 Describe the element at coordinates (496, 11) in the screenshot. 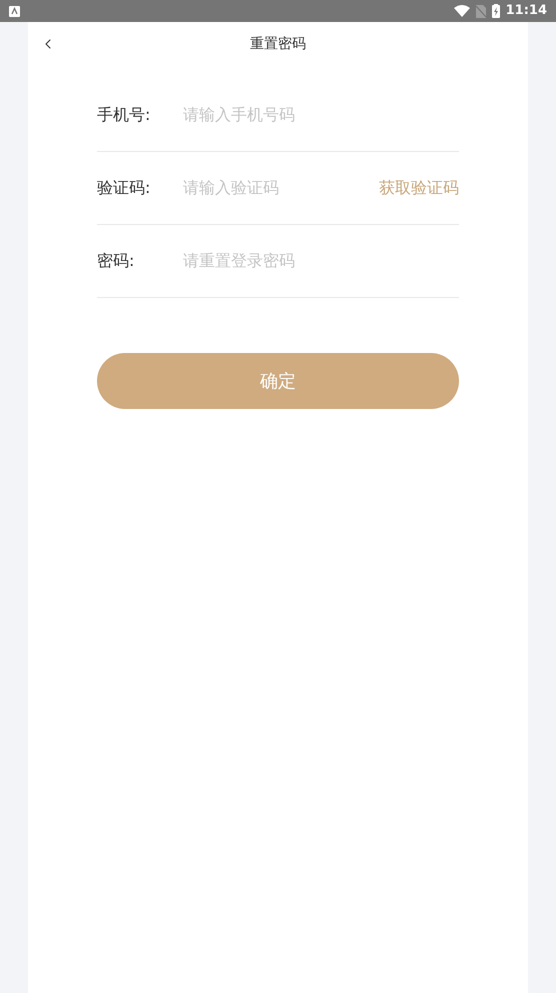

I see `battery-charging-icon` at that location.